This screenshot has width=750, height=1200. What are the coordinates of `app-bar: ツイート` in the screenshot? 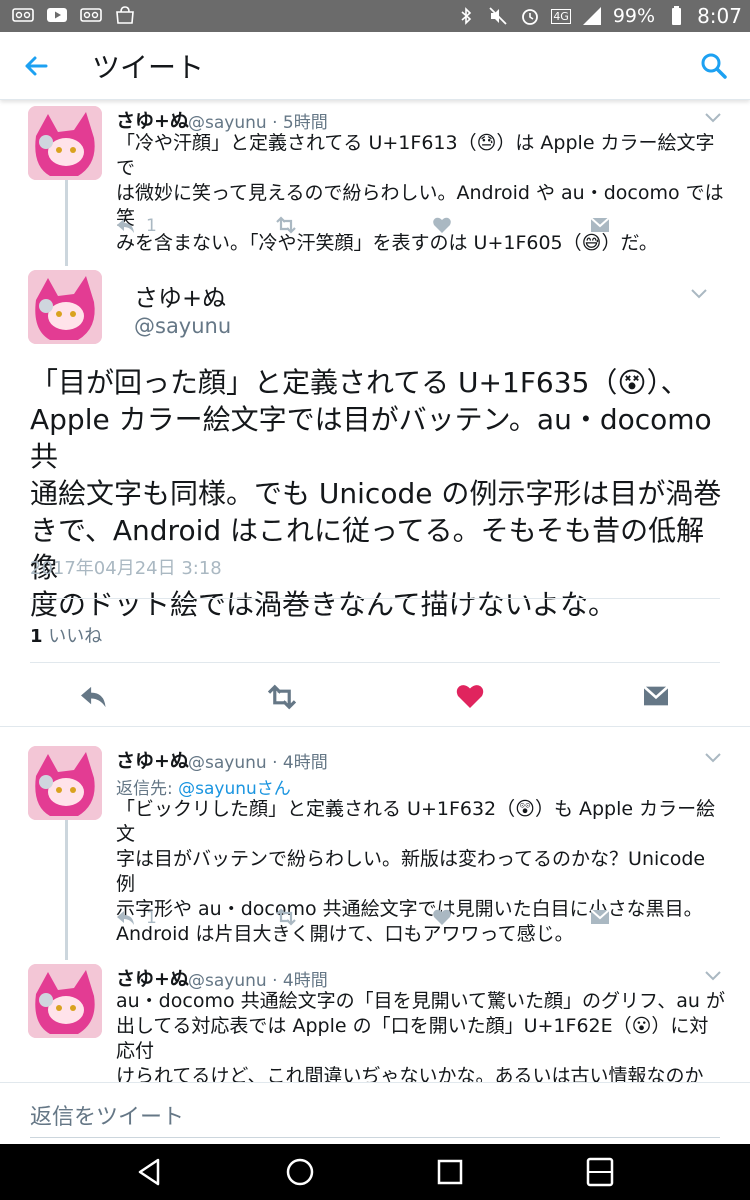 It's located at (375, 66).